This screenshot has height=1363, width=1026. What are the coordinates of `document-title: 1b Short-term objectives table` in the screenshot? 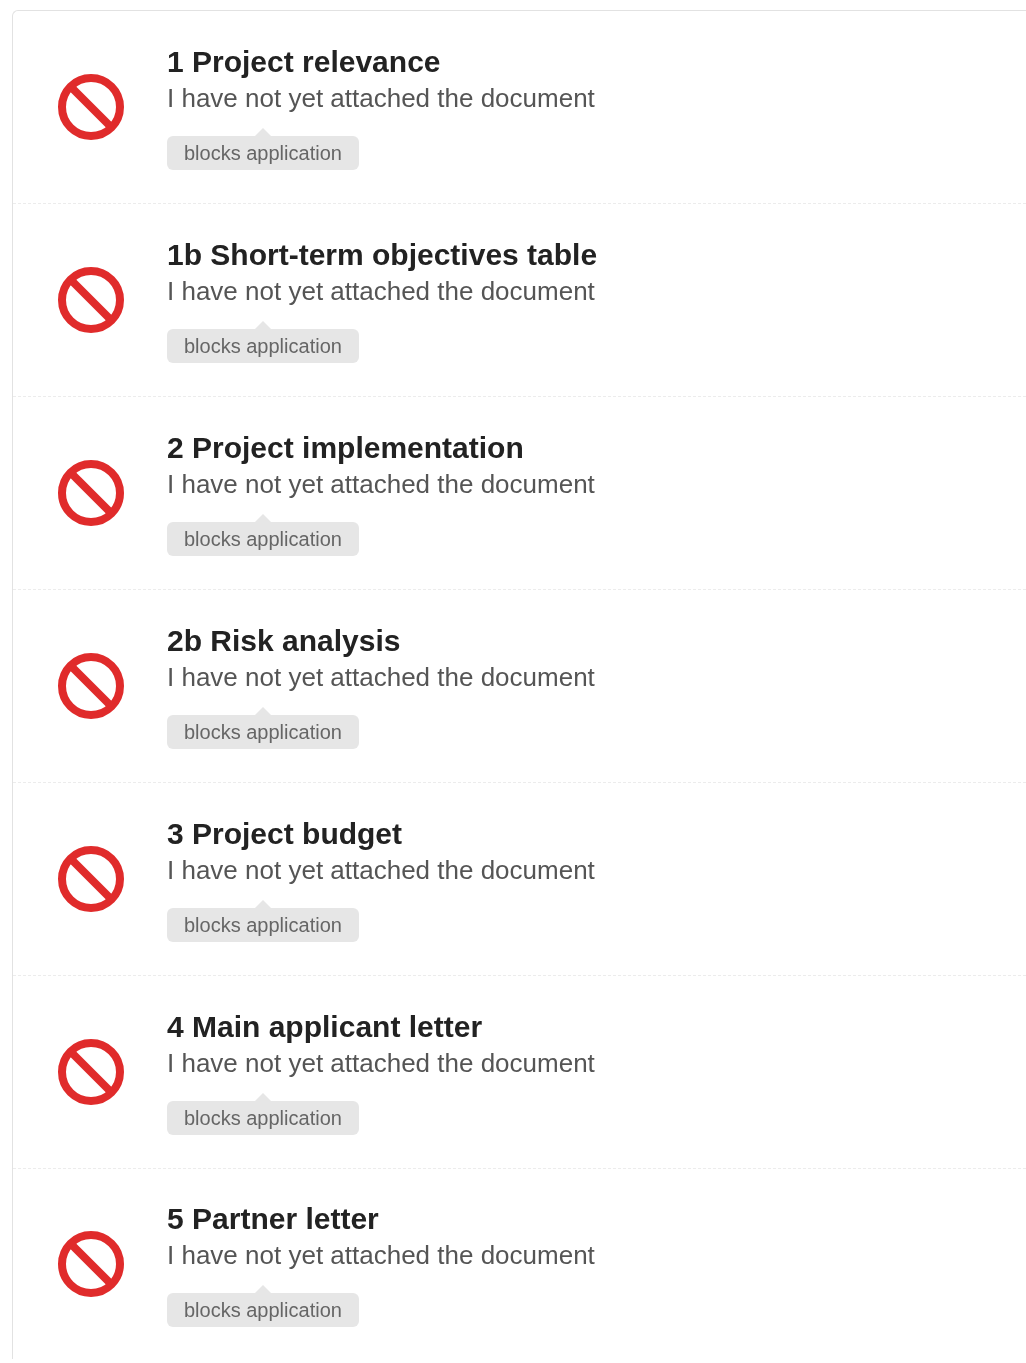 It's located at (382, 255).